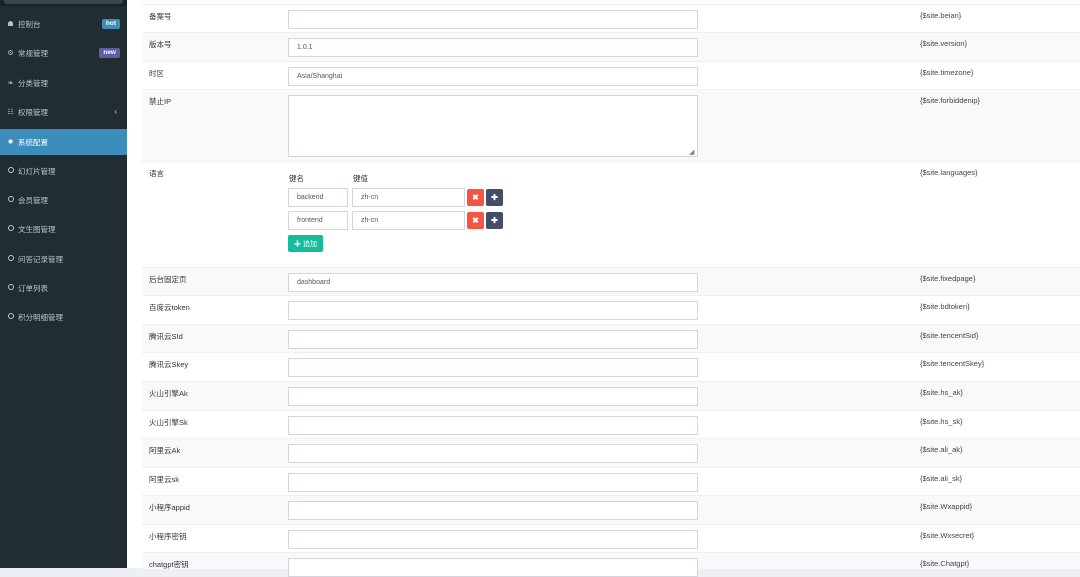 Image resolution: width=1080 pixels, height=577 pixels. I want to click on config-row-ali-ak: 阿里云Ak {$site.ali_ak}, so click(611, 453).